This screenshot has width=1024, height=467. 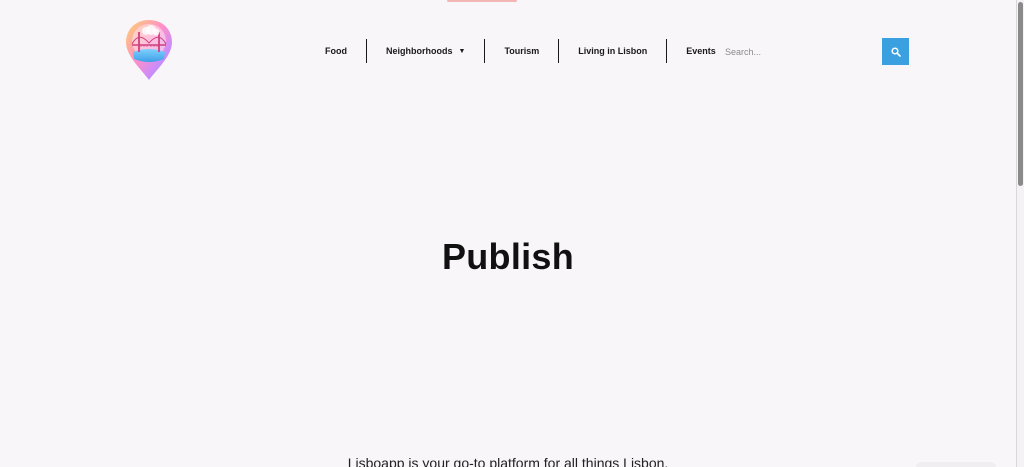 I want to click on nav-item-tourism: Tourism, so click(x=521, y=51).